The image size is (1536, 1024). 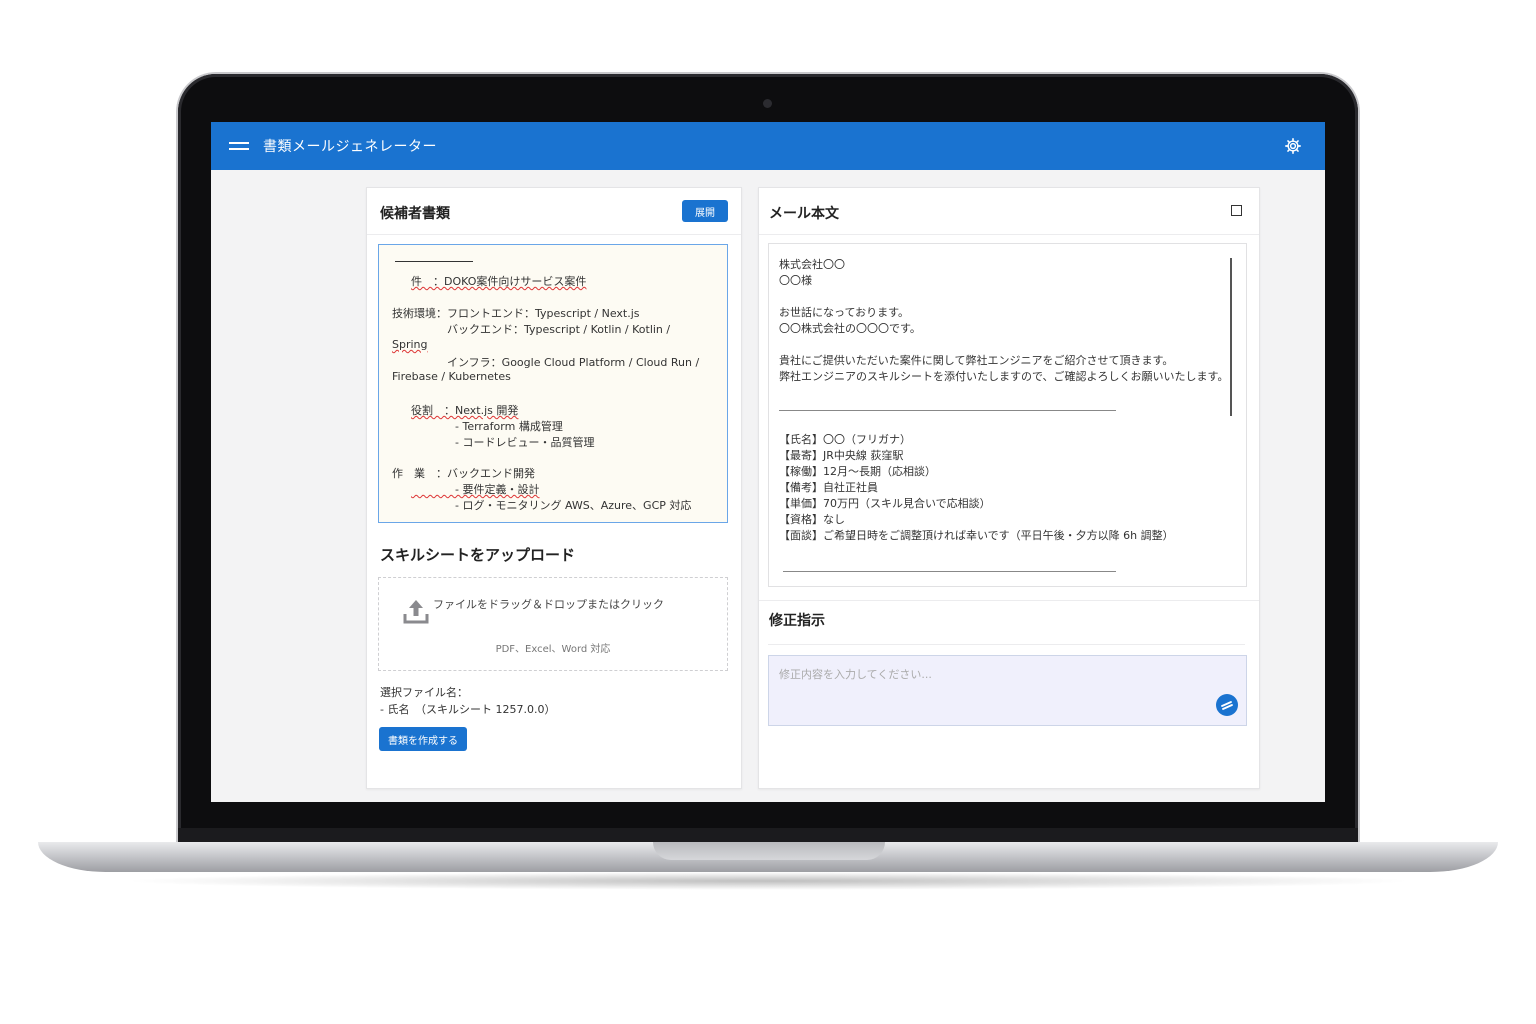 I want to click on resume-line: Spring, so click(x=410, y=344).